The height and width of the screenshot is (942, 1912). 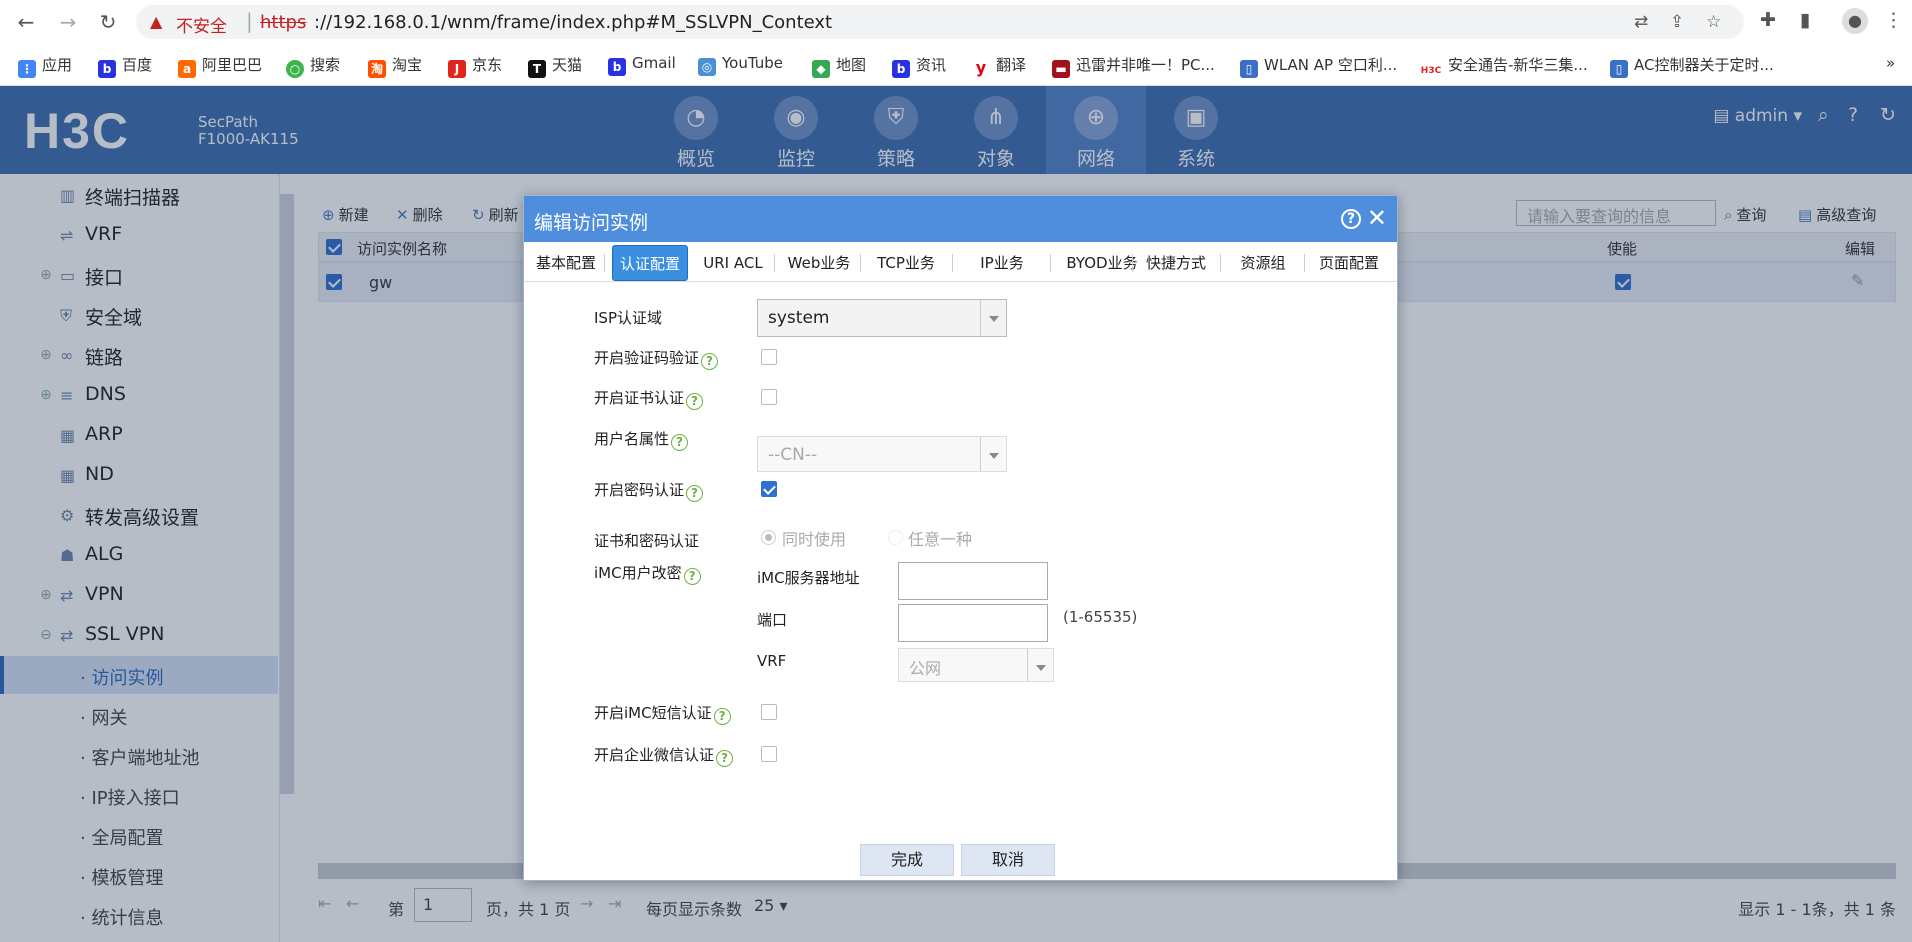 I want to click on close-icon: ✕, so click(x=1377, y=218).